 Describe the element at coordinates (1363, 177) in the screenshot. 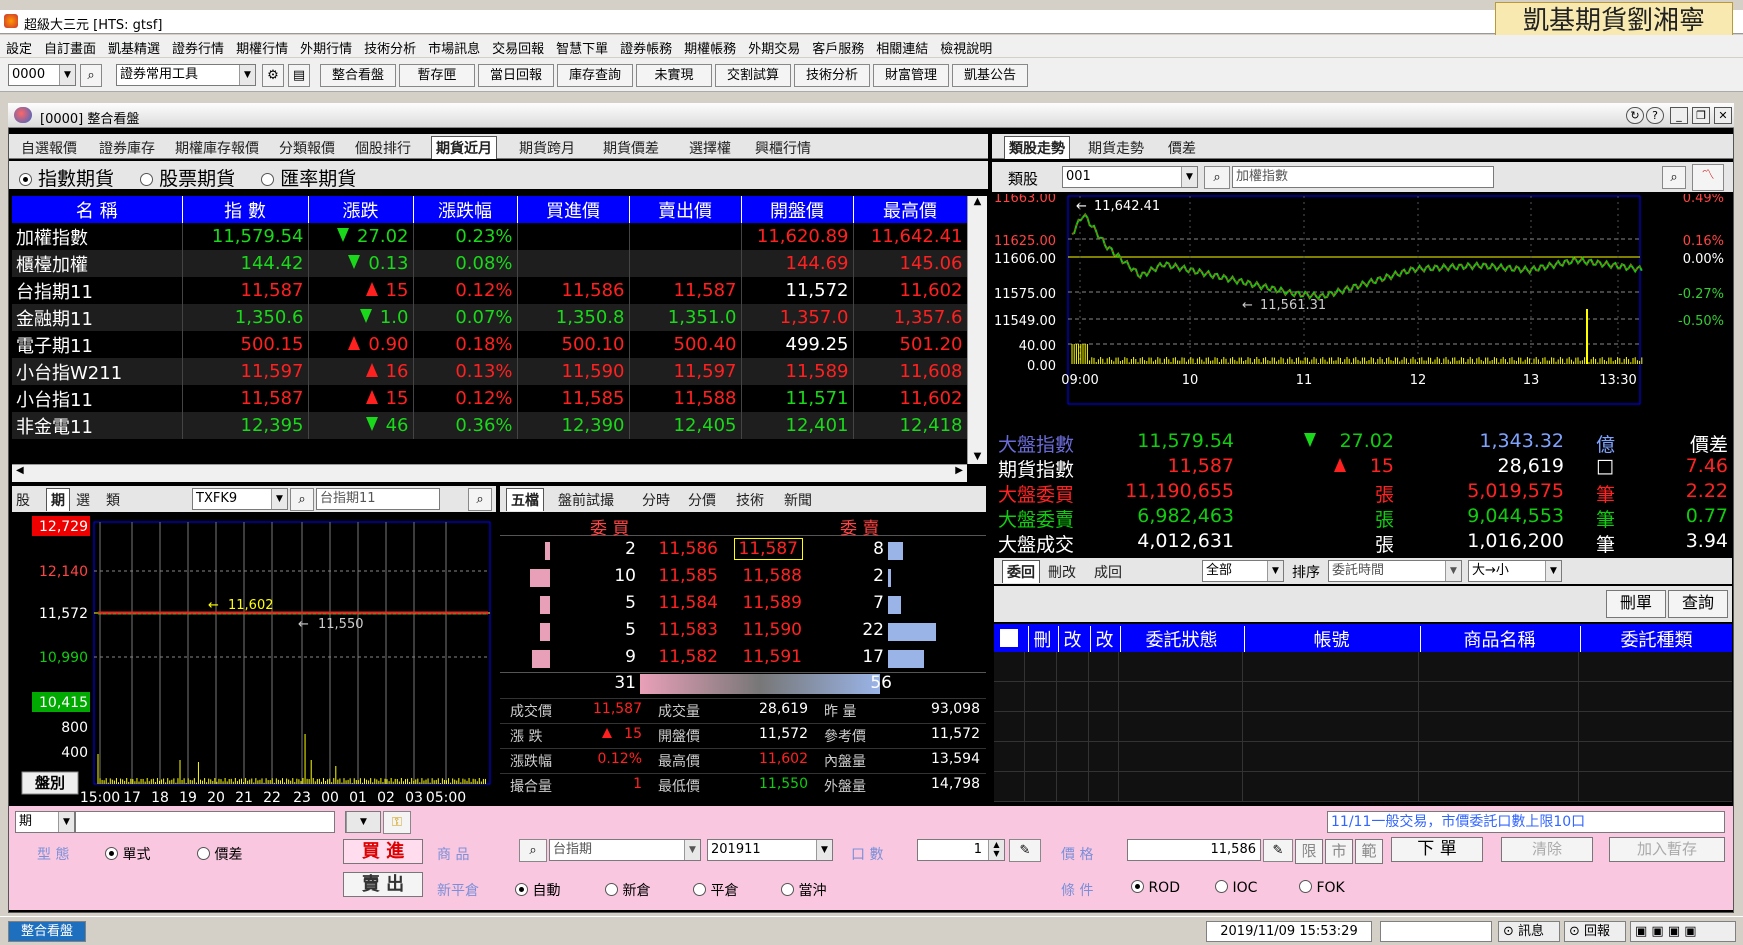

I see `sector-name-field: 加權指數` at that location.